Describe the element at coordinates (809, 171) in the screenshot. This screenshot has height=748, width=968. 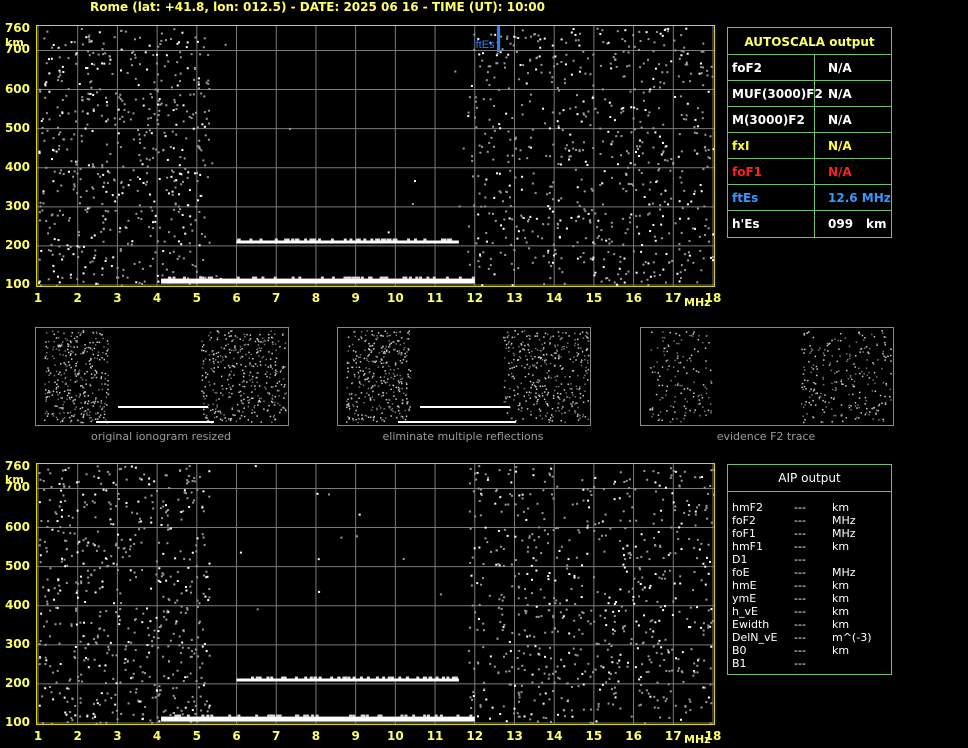
I see `autoscala-row: foF1 N/A` at that location.